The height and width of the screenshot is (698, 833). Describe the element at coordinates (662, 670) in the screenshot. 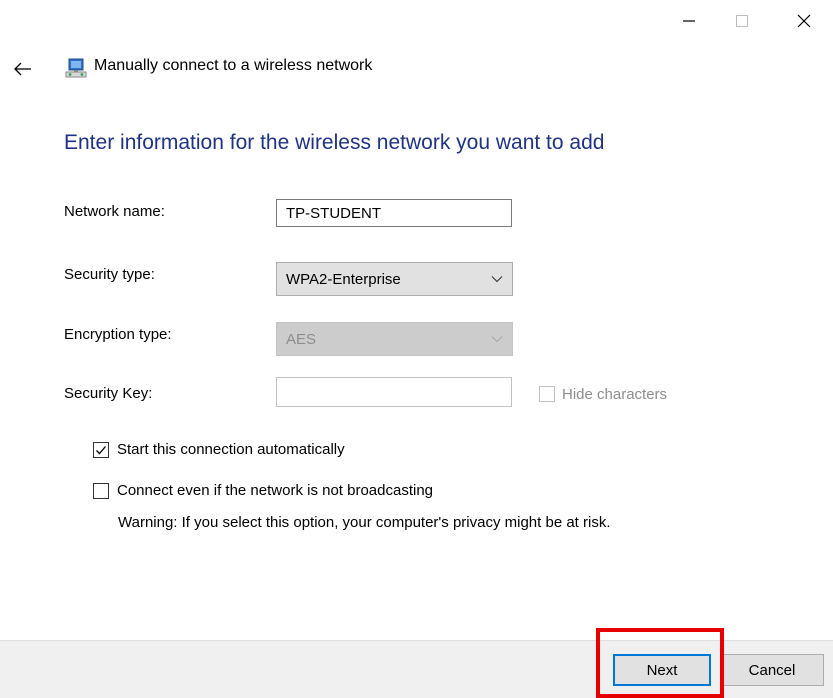

I see `next-button: Next` at that location.